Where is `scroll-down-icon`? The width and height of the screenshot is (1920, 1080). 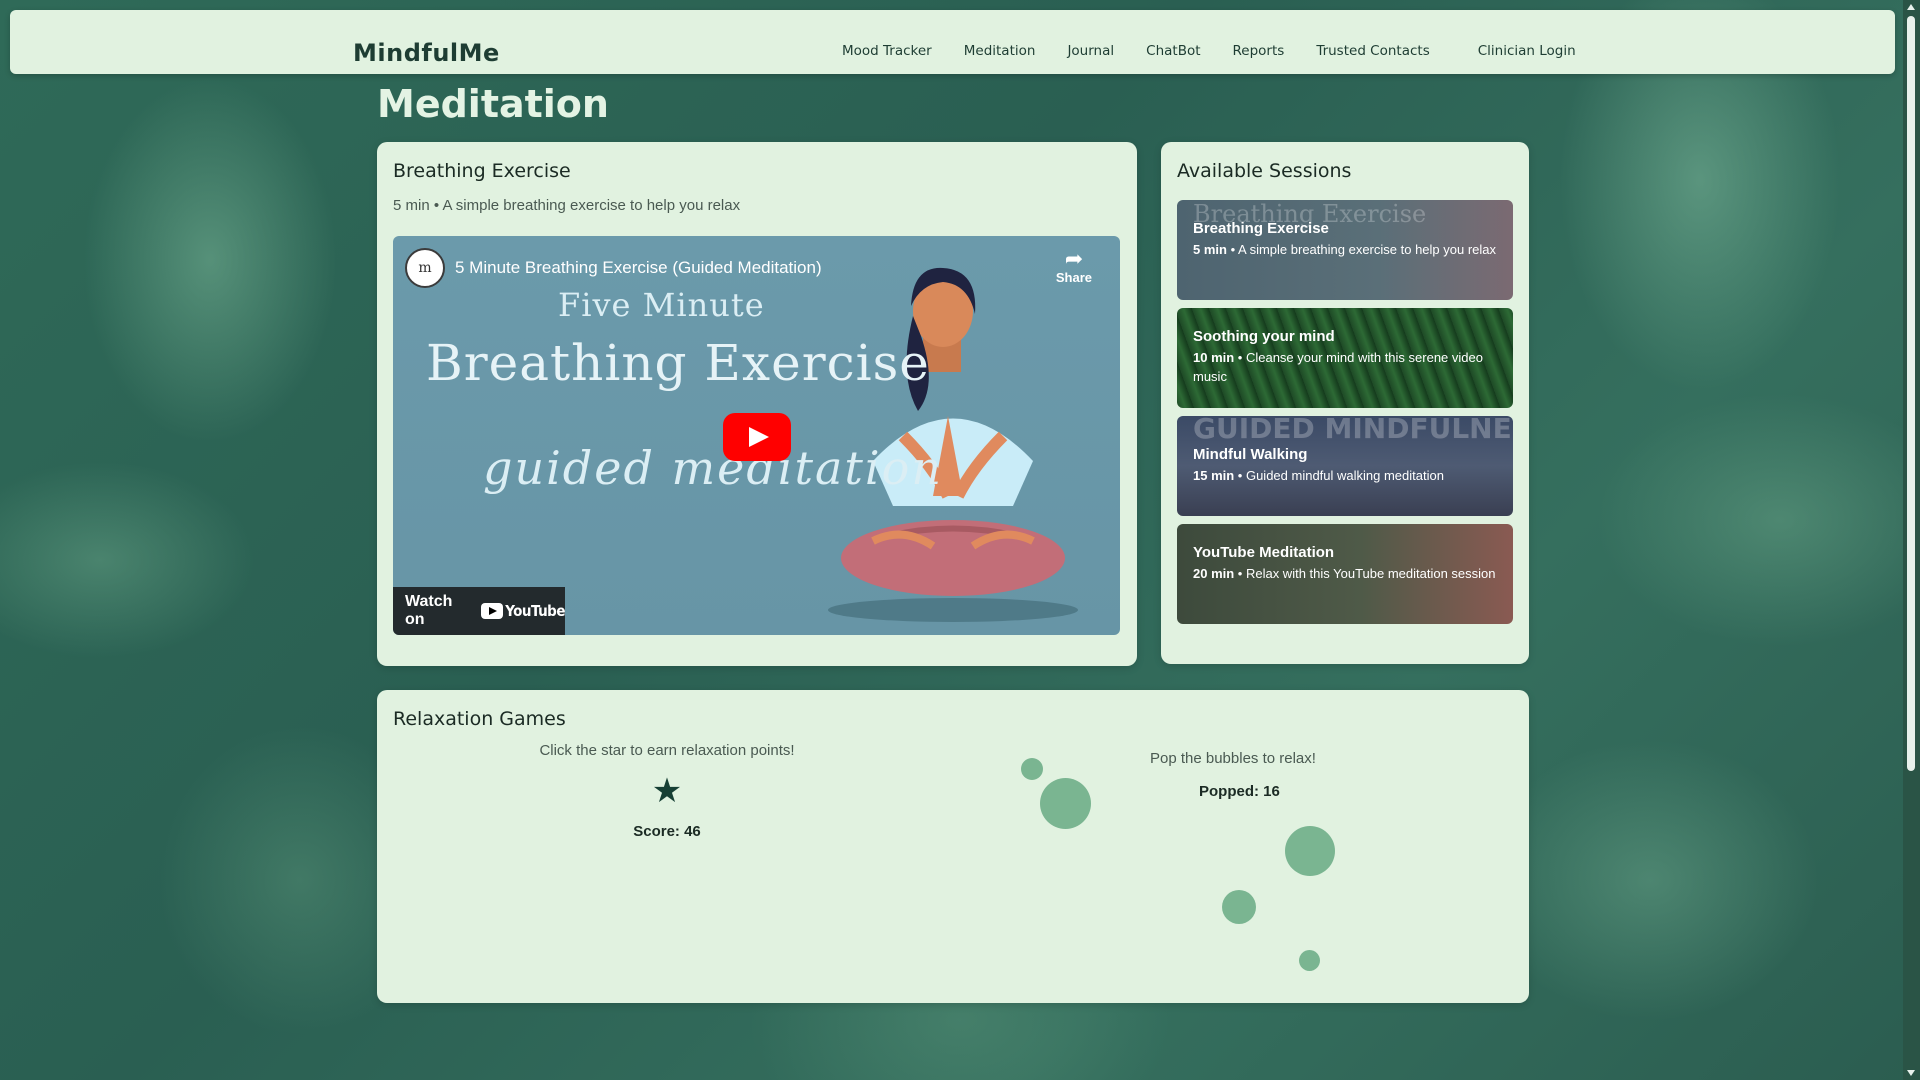
scroll-down-icon is located at coordinates (1911, 1073).